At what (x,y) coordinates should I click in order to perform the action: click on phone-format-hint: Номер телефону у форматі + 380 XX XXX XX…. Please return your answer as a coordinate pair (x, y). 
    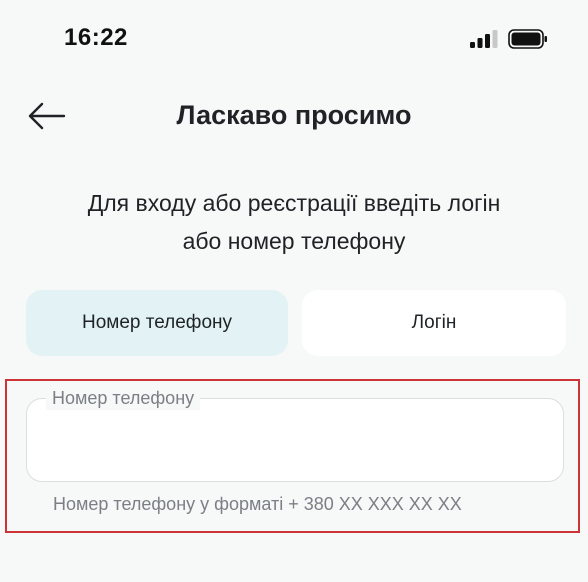
    Looking at the image, I should click on (257, 504).